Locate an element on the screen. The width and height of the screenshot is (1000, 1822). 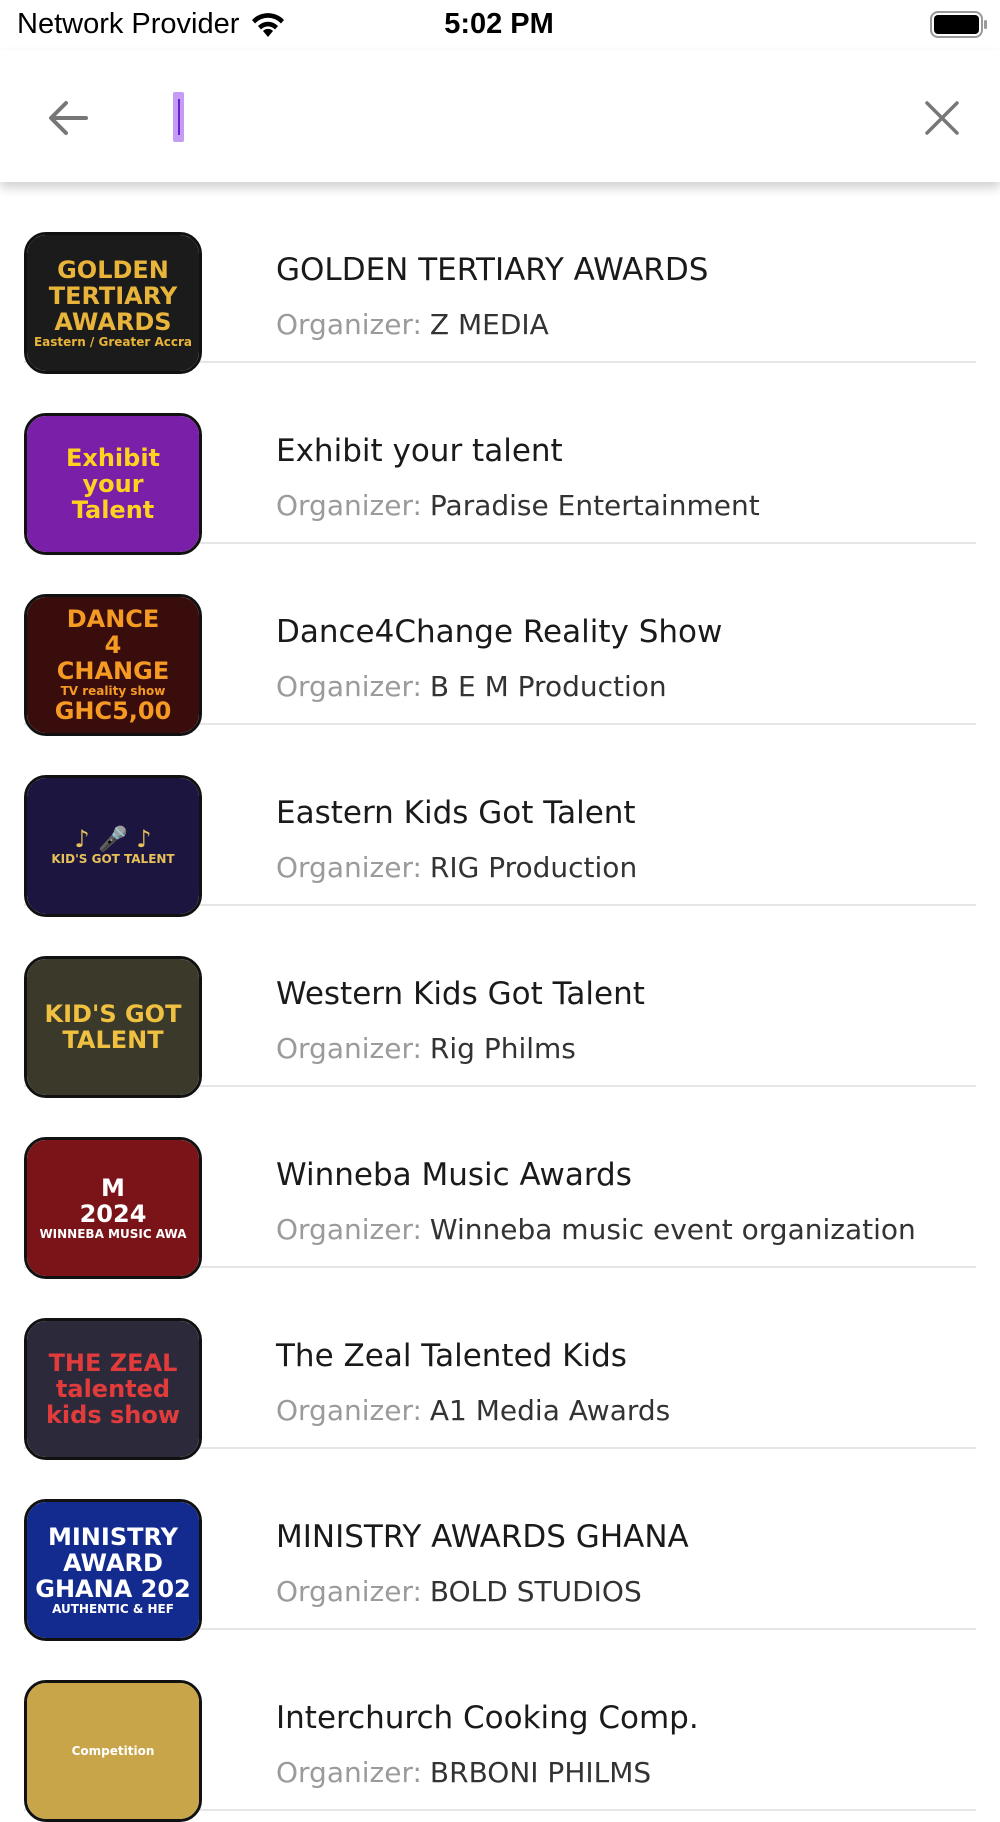
event-thumbnail: MINISTRY AWARD GHANA 202 AUTHENTIC & HEF is located at coordinates (113, 1570).